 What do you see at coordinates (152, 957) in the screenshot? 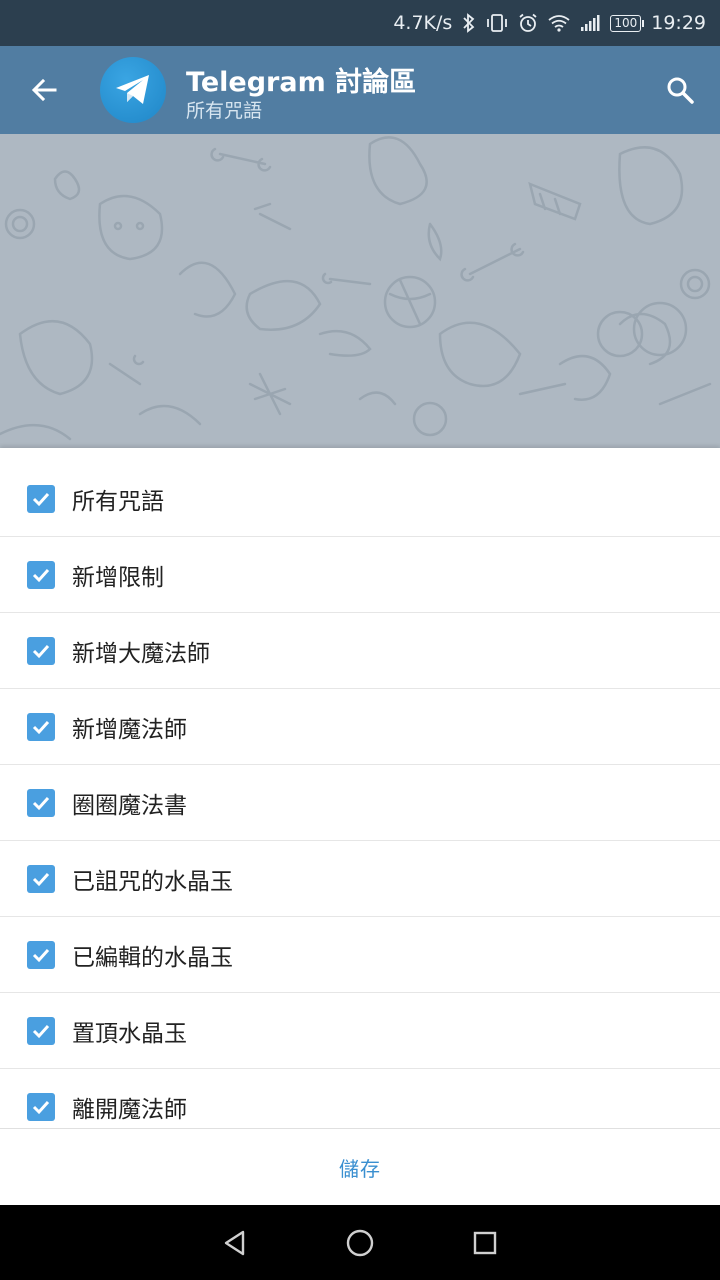
I see `list-item-label: 已編輯的水晶玉` at bounding box center [152, 957].